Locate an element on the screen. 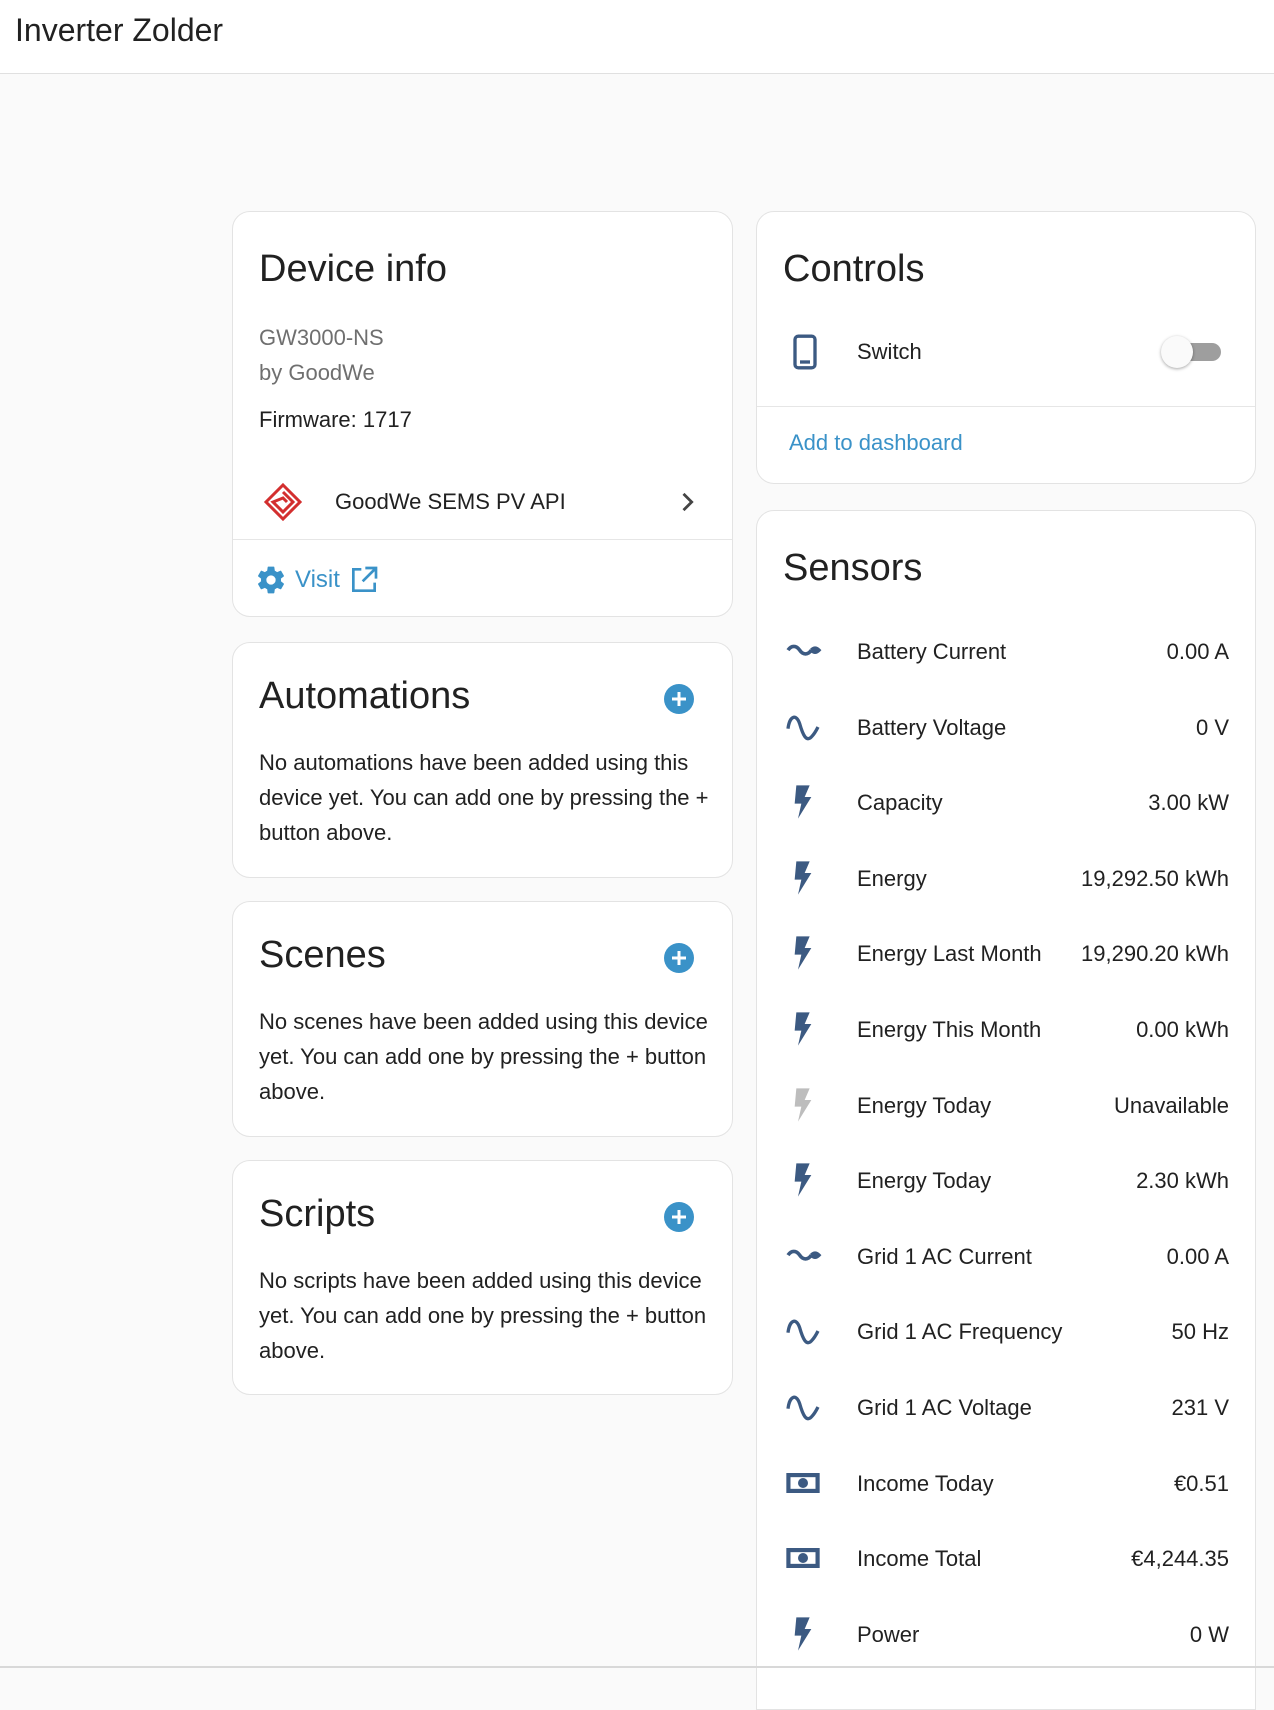 This screenshot has width=1274, height=1710. sensor-name: Income Total is located at coordinates (919, 1559).